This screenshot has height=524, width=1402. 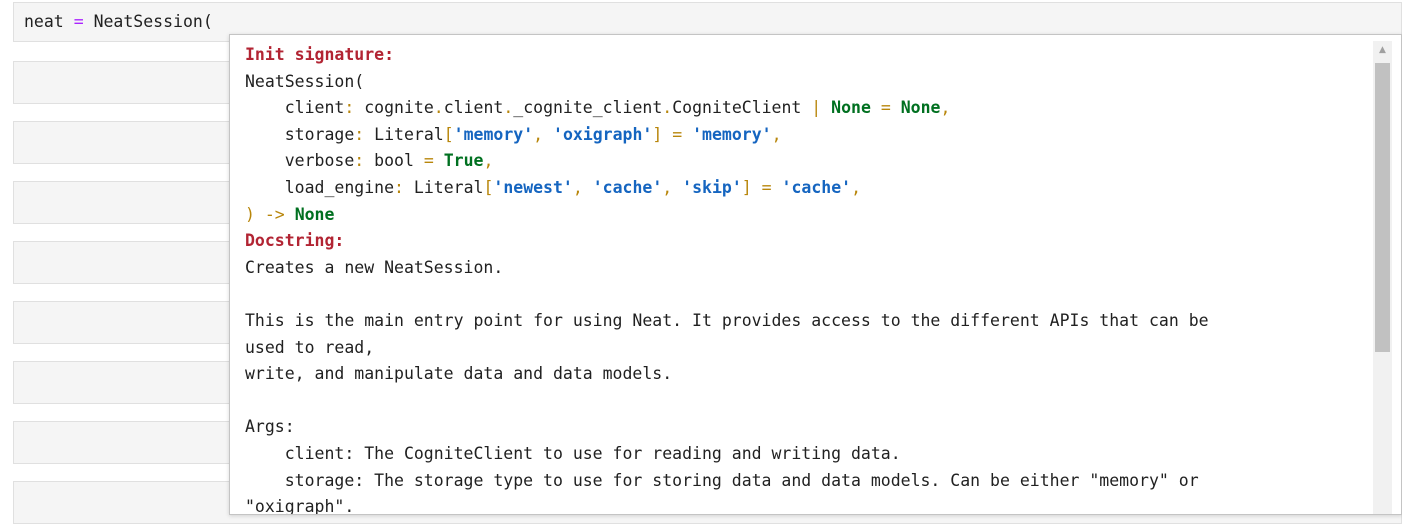 What do you see at coordinates (816, 108) in the screenshot?
I see `punct: |` at bounding box center [816, 108].